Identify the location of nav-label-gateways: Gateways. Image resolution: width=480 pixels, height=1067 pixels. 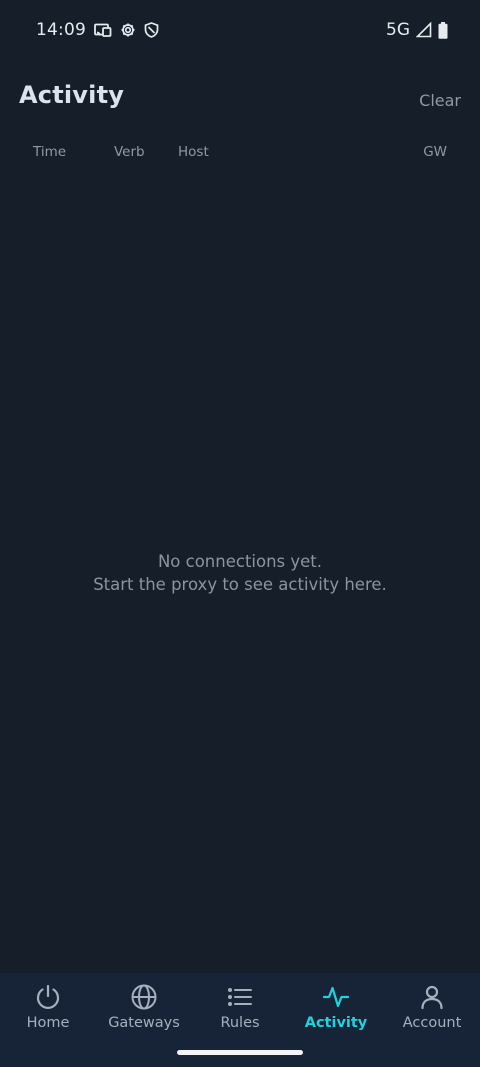
(144, 1023).